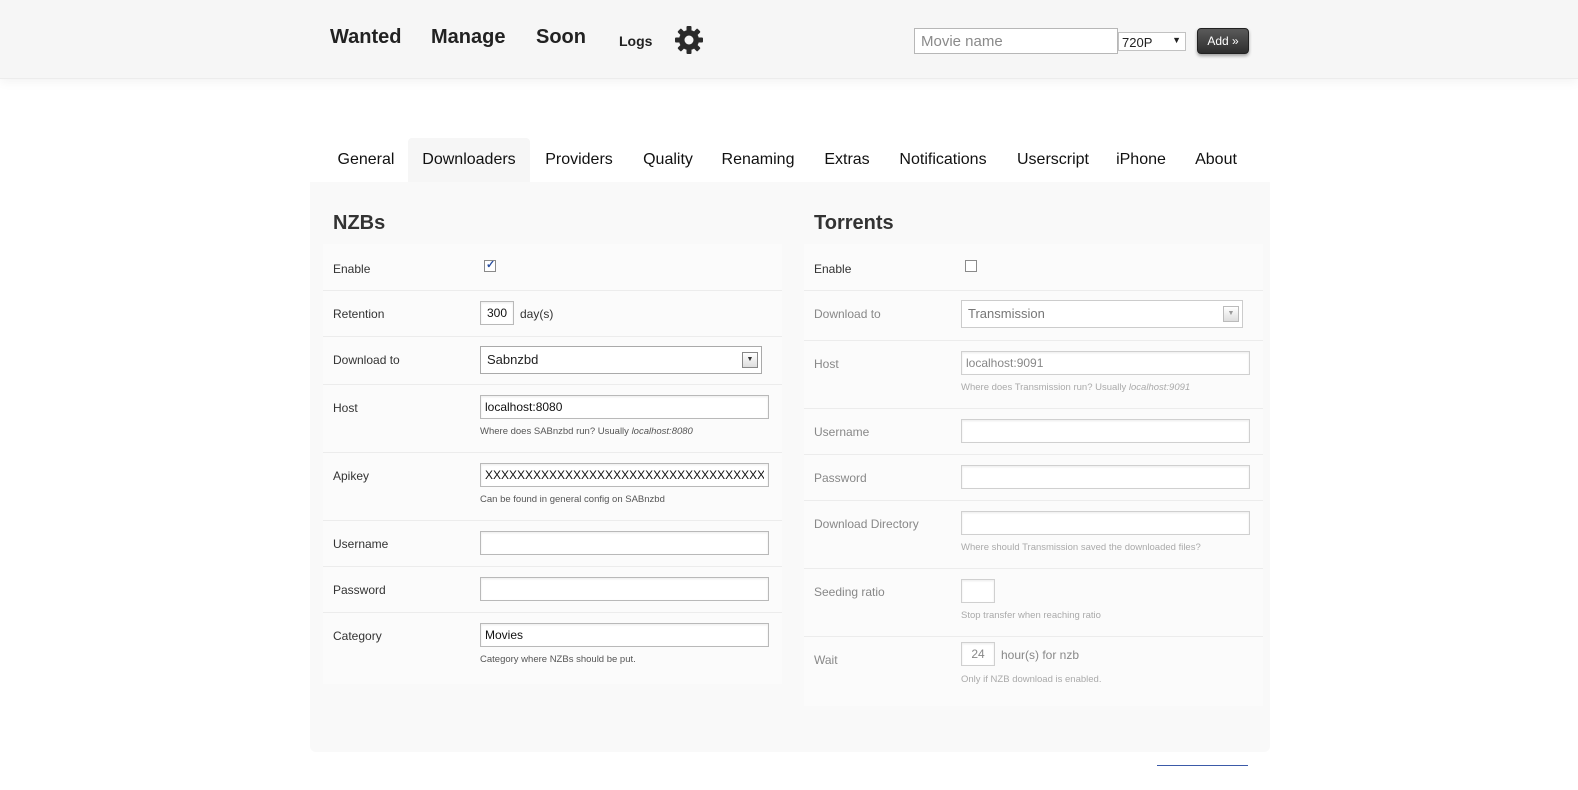 Image resolution: width=1578 pixels, height=790 pixels. Describe the element at coordinates (366, 160) in the screenshot. I see `tab-general: General` at that location.